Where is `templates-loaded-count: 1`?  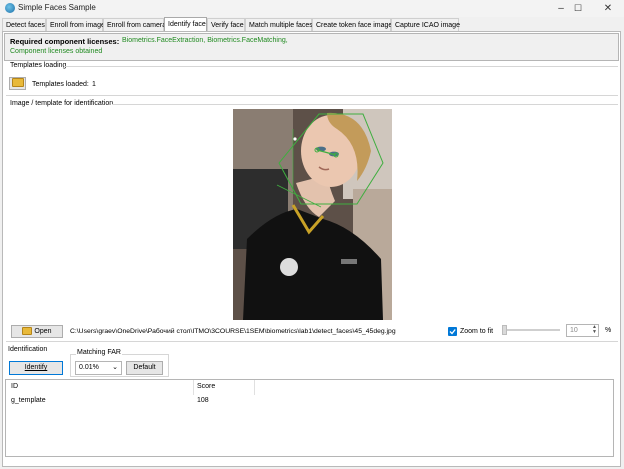 templates-loaded-count: 1 is located at coordinates (94, 84).